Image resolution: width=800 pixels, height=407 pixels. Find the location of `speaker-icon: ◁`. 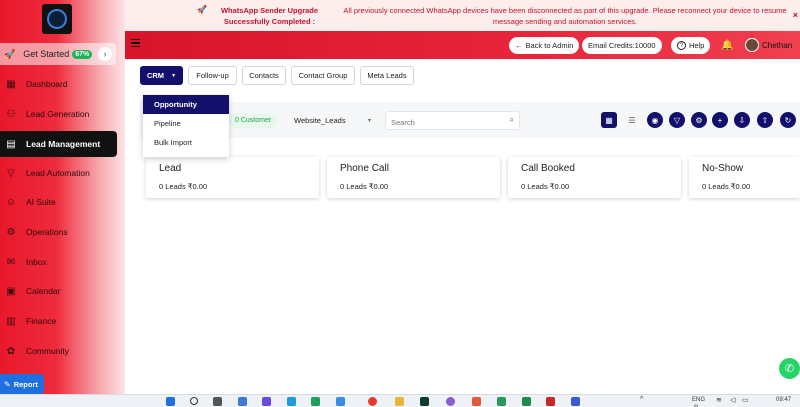

speaker-icon: ◁ is located at coordinates (732, 400).